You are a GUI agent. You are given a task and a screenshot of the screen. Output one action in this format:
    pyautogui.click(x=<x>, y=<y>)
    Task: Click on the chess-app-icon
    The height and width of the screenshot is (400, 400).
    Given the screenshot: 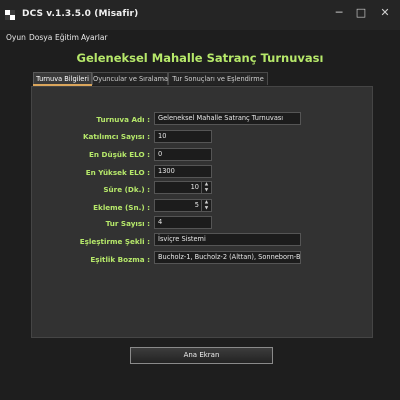 What is the action you would take?
    pyautogui.click(x=10, y=15)
    